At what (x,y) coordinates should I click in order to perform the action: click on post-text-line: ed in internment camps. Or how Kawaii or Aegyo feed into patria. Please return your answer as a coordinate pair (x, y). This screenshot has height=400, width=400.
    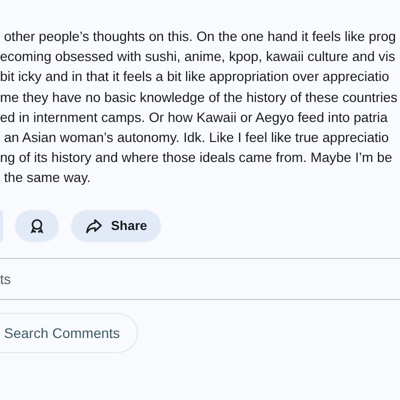
    Looking at the image, I should click on (194, 117).